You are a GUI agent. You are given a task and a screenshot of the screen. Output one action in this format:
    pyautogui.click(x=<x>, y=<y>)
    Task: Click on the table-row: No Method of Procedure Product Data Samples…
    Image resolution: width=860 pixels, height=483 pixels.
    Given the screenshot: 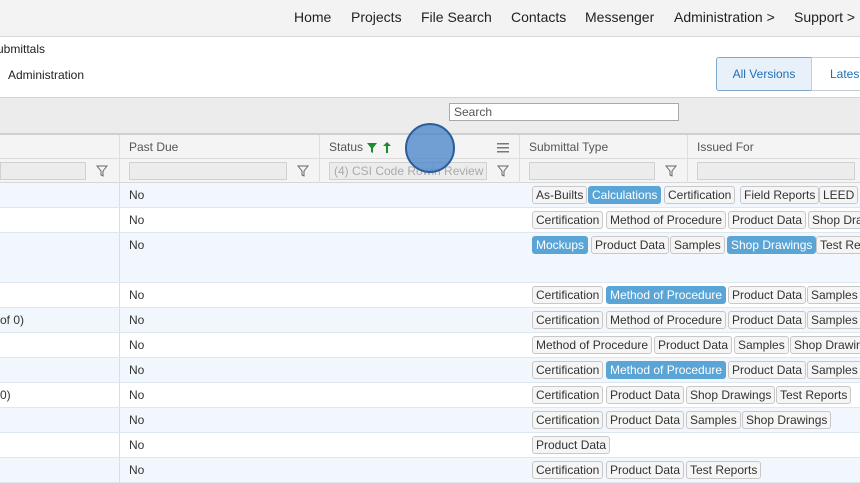 What is the action you would take?
    pyautogui.click(x=430, y=345)
    